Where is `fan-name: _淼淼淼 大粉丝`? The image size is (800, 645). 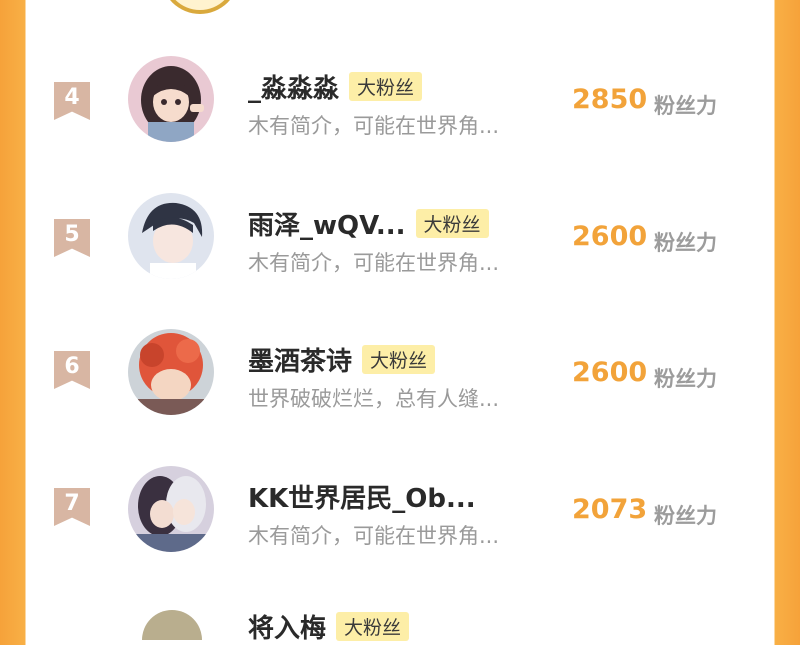 fan-name: _淼淼淼 大粉丝 is located at coordinates (335, 86).